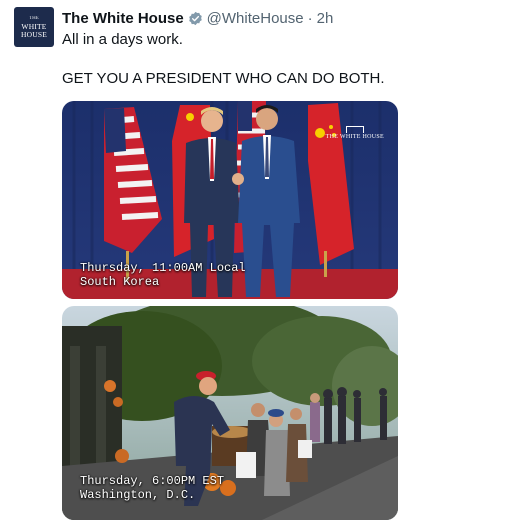 This screenshot has width=508, height=528. Describe the element at coordinates (152, 481) in the screenshot. I see `caption-2-line-1: Thursday, 6:00PM EST` at that location.